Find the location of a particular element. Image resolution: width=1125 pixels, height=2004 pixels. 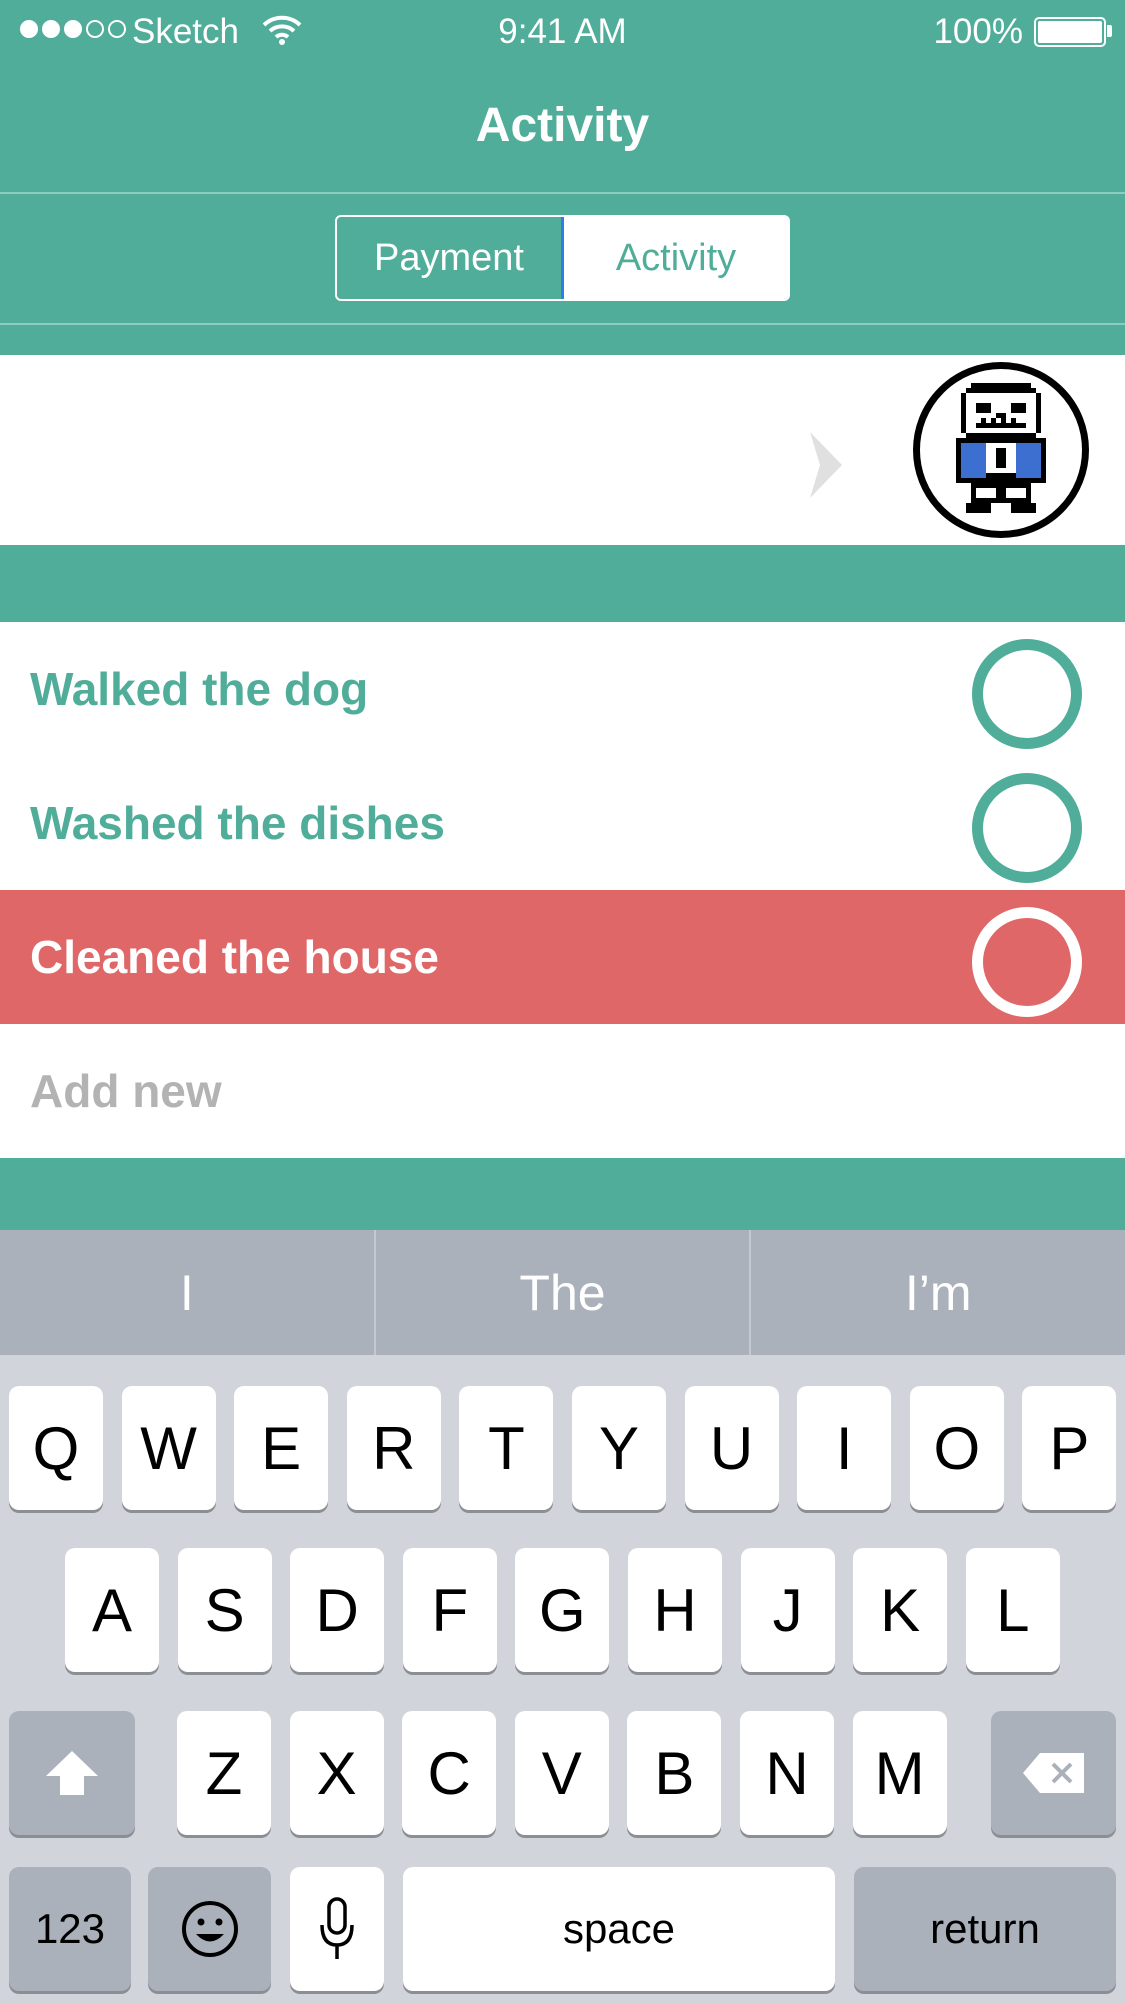

shift-arrow-icon is located at coordinates (72, 1773).